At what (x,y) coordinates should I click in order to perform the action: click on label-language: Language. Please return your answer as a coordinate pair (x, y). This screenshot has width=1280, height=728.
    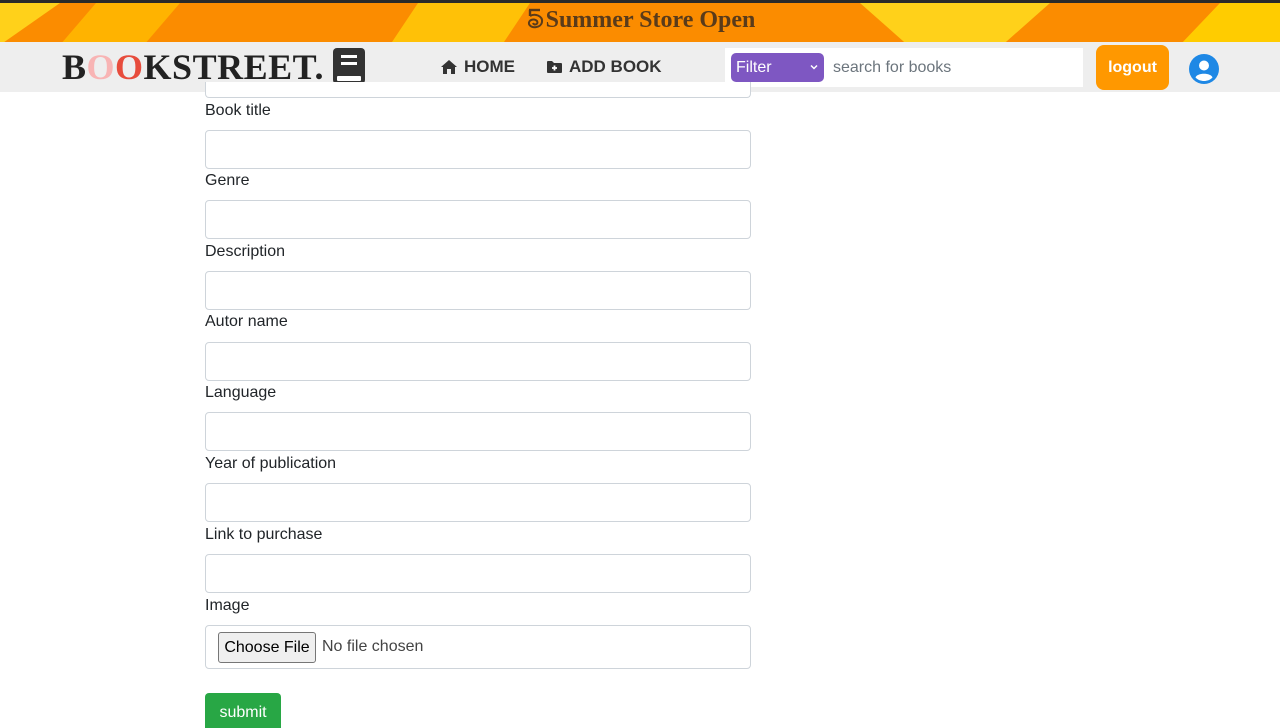
    Looking at the image, I should click on (241, 392).